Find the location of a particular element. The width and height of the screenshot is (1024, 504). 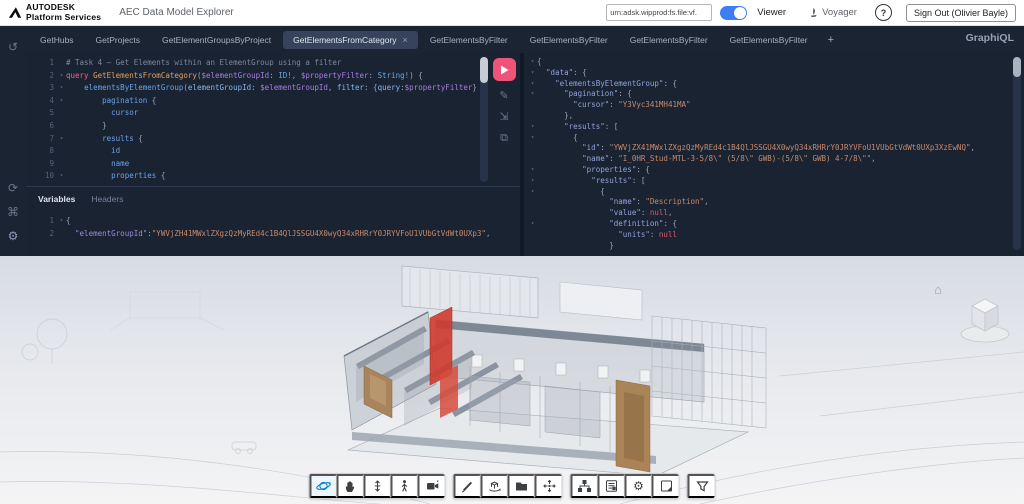

settings-icon-viewer: ⚙ is located at coordinates (638, 486).